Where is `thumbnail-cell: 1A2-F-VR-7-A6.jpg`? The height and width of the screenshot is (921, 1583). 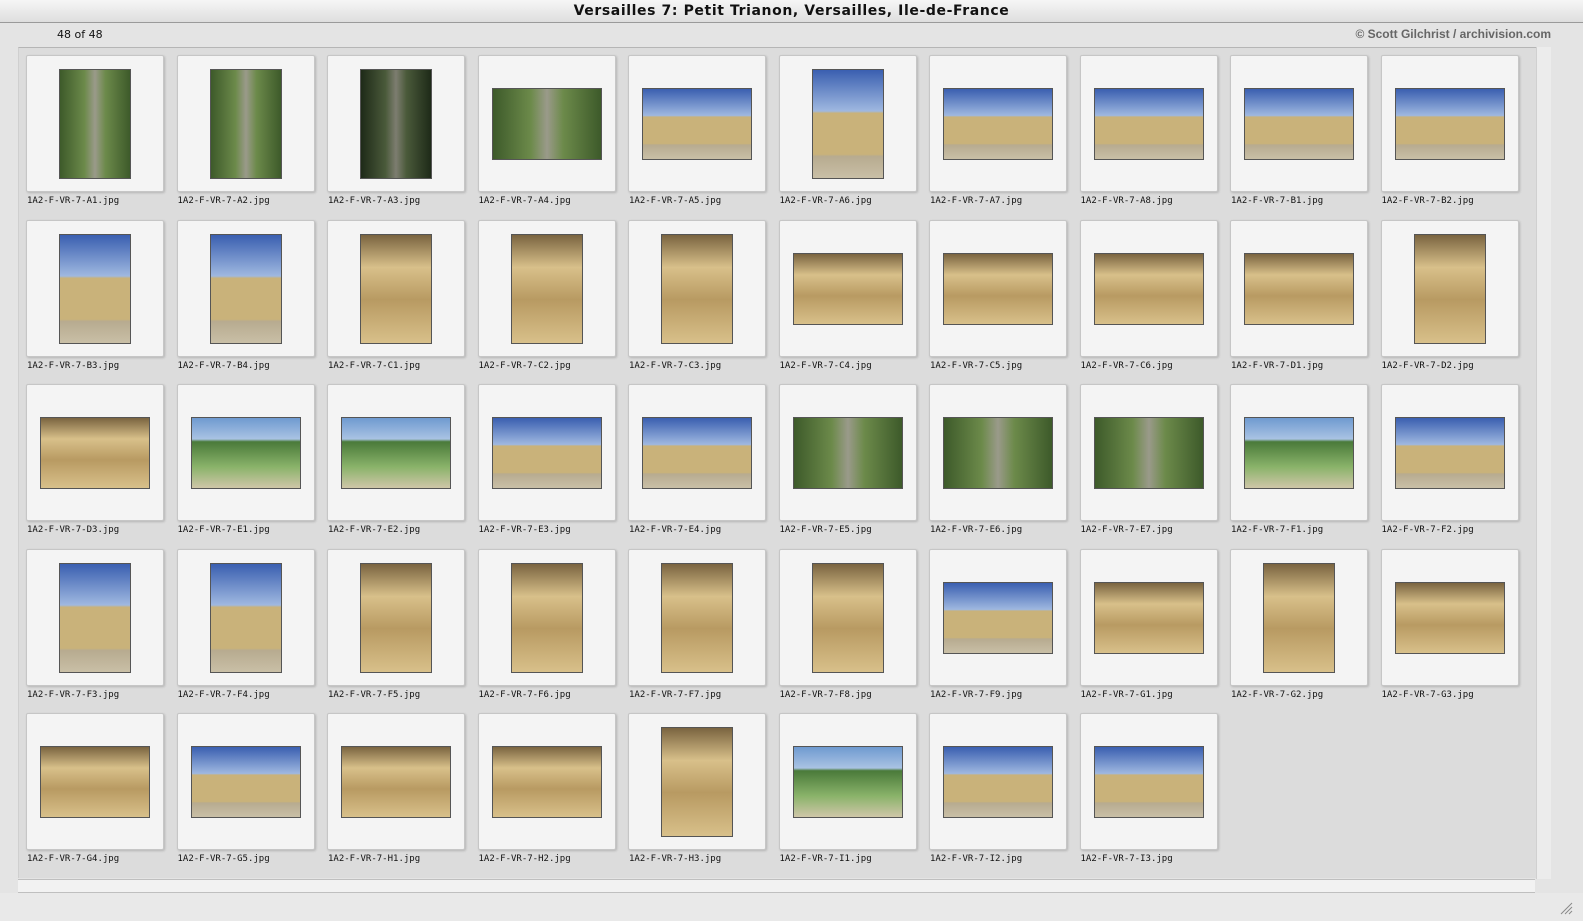 thumbnail-cell: 1A2-F-VR-7-A6.jpg is located at coordinates (847, 128).